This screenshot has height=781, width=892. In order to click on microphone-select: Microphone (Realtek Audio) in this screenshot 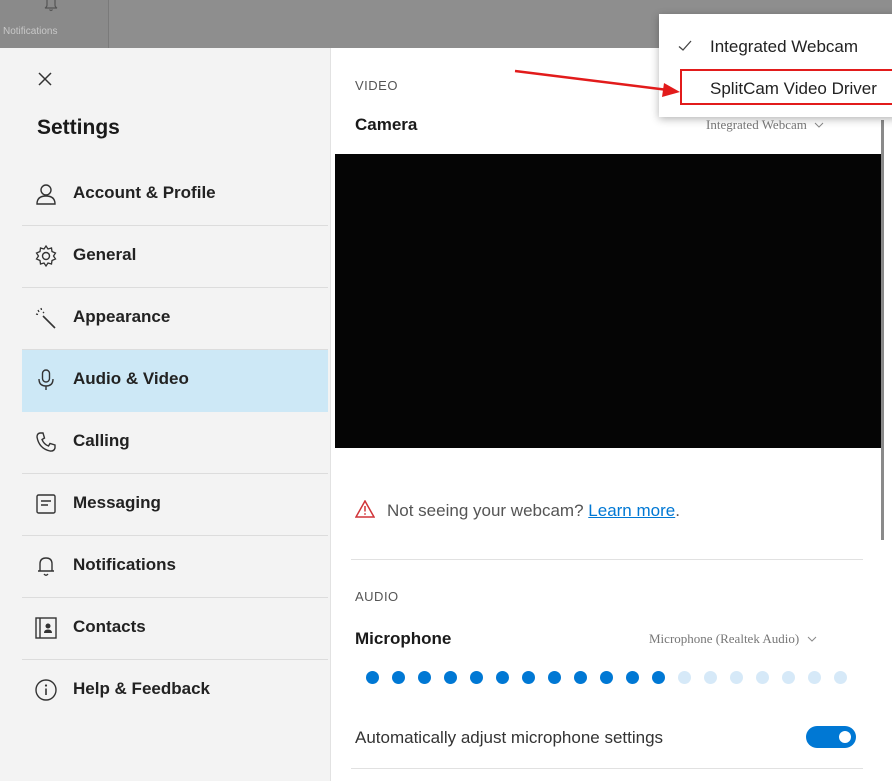, I will do `click(733, 639)`.